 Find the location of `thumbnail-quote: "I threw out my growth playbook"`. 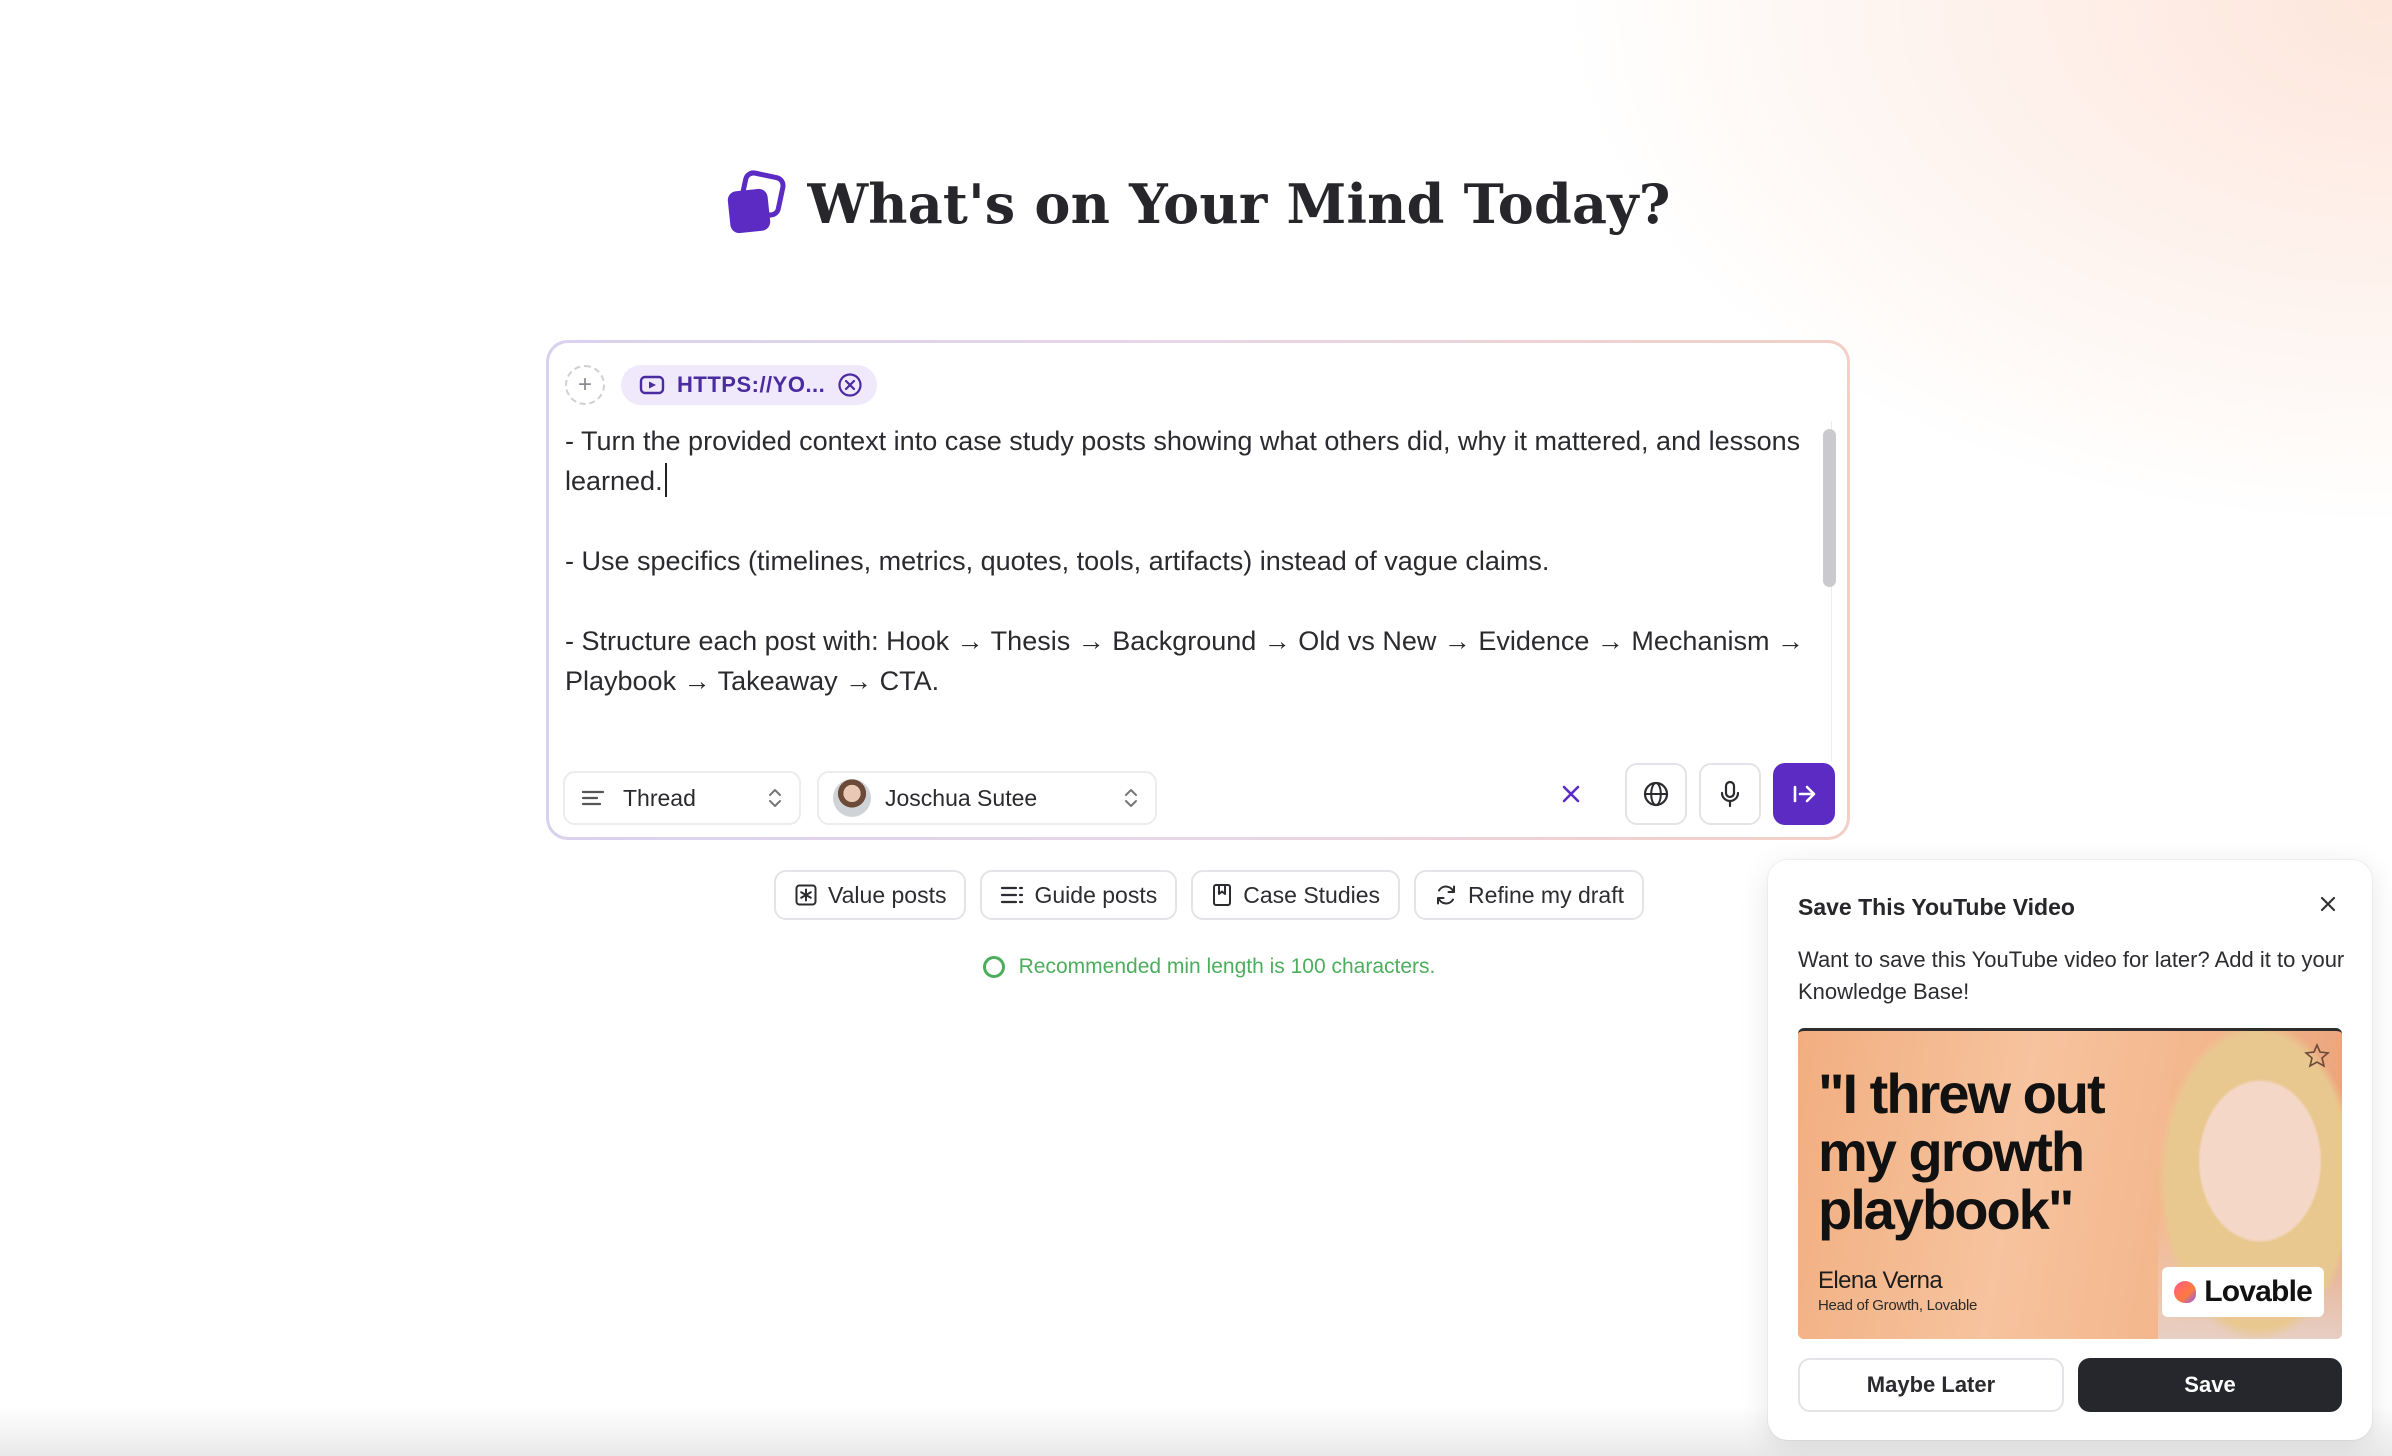

thumbnail-quote: "I threw out my growth playbook" is located at coordinates (1988, 1152).